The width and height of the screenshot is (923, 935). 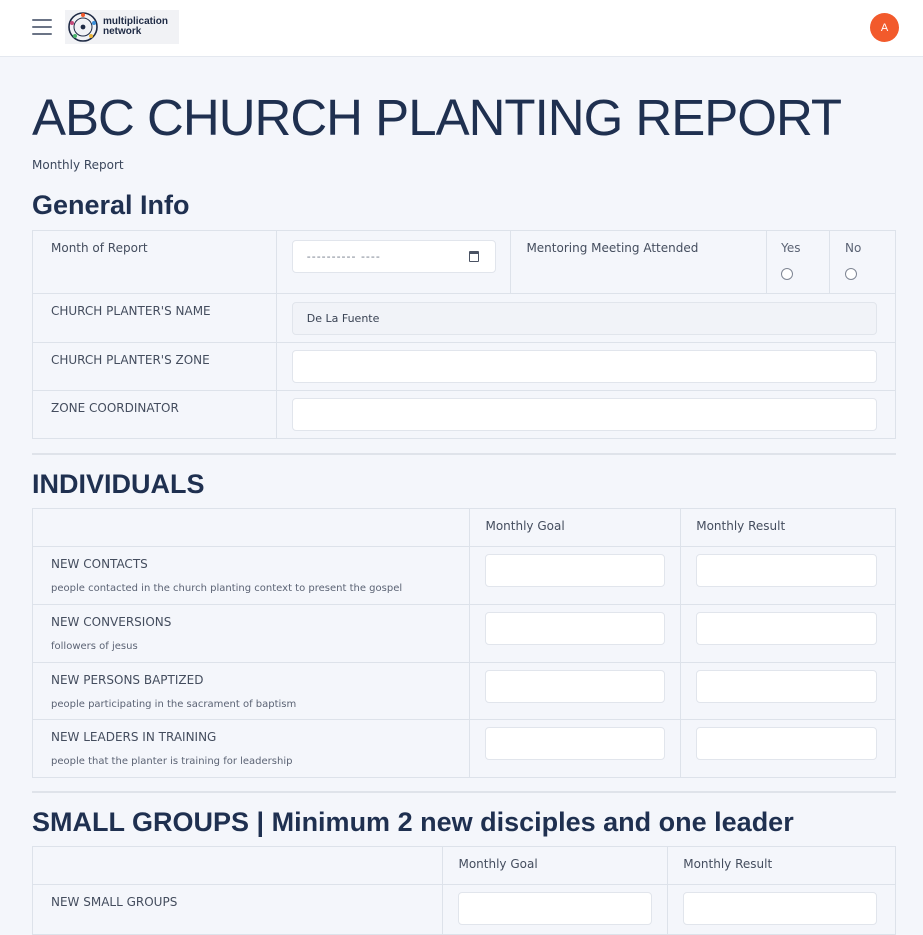 I want to click on zone-coordinator-input, so click(x=584, y=414).